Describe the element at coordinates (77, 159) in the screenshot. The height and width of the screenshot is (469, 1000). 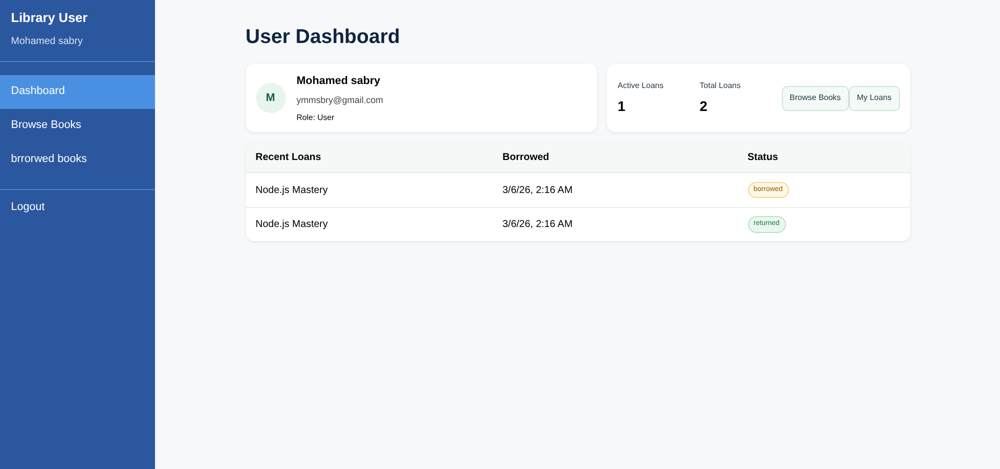
I see `nav-item: brrorwed books` at that location.